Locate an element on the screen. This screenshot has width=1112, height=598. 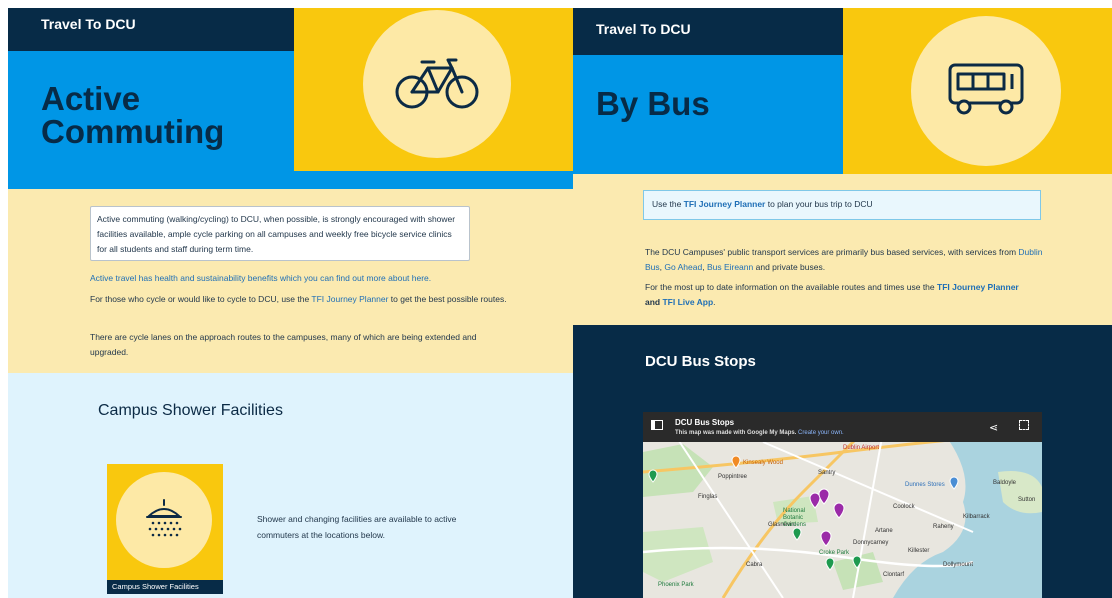
share-icon: ⋖ is located at coordinates (993, 427).